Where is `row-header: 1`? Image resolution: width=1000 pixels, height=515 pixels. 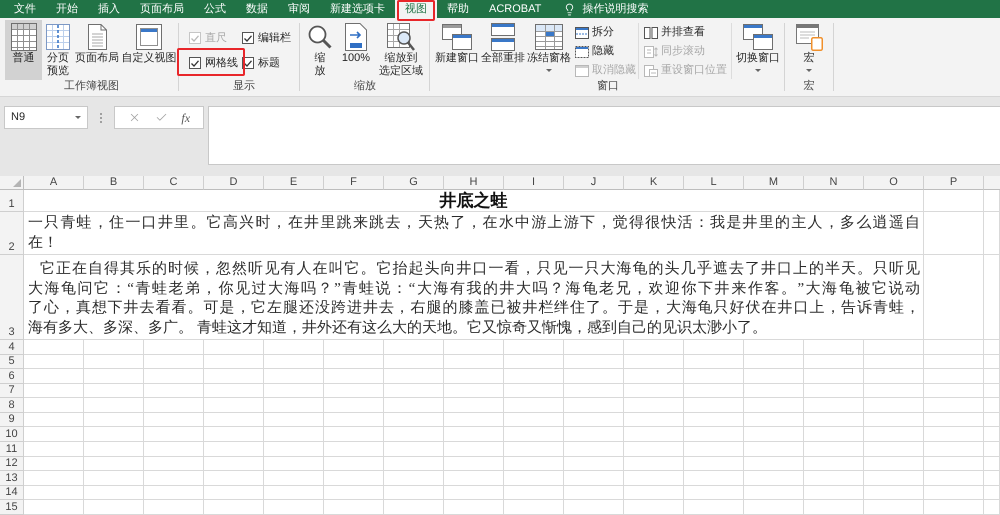 row-header: 1 is located at coordinates (12, 201).